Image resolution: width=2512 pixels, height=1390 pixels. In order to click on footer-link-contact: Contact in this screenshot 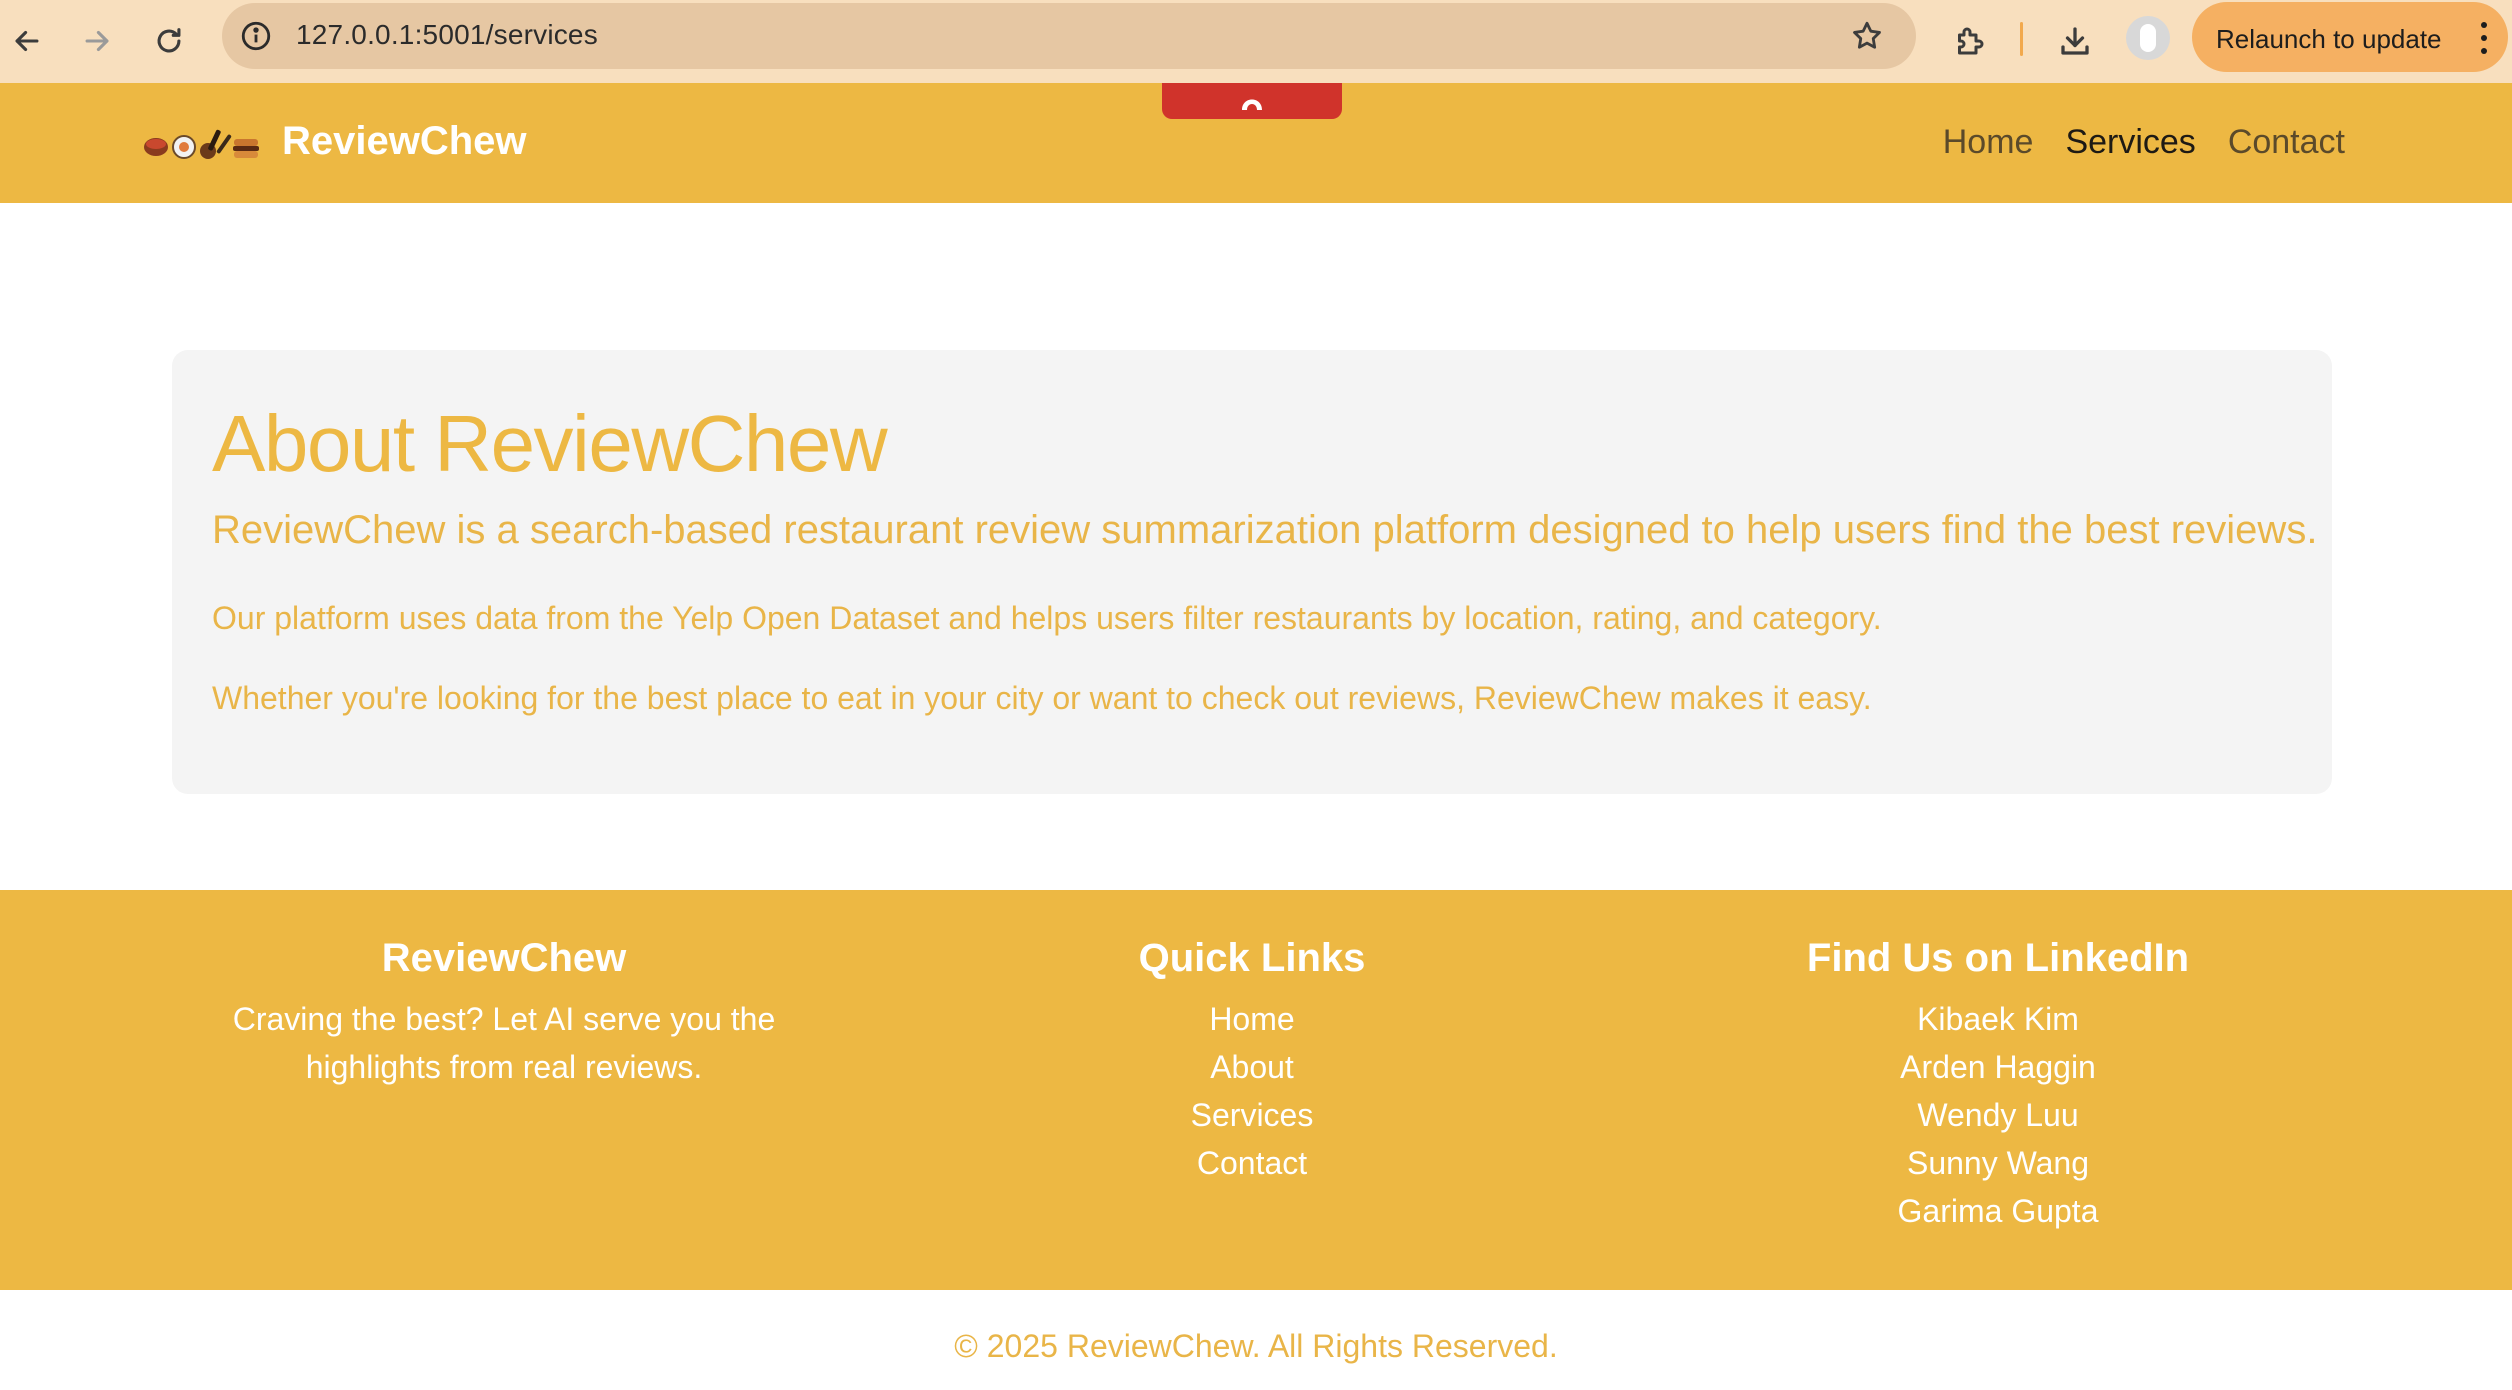, I will do `click(1252, 1163)`.